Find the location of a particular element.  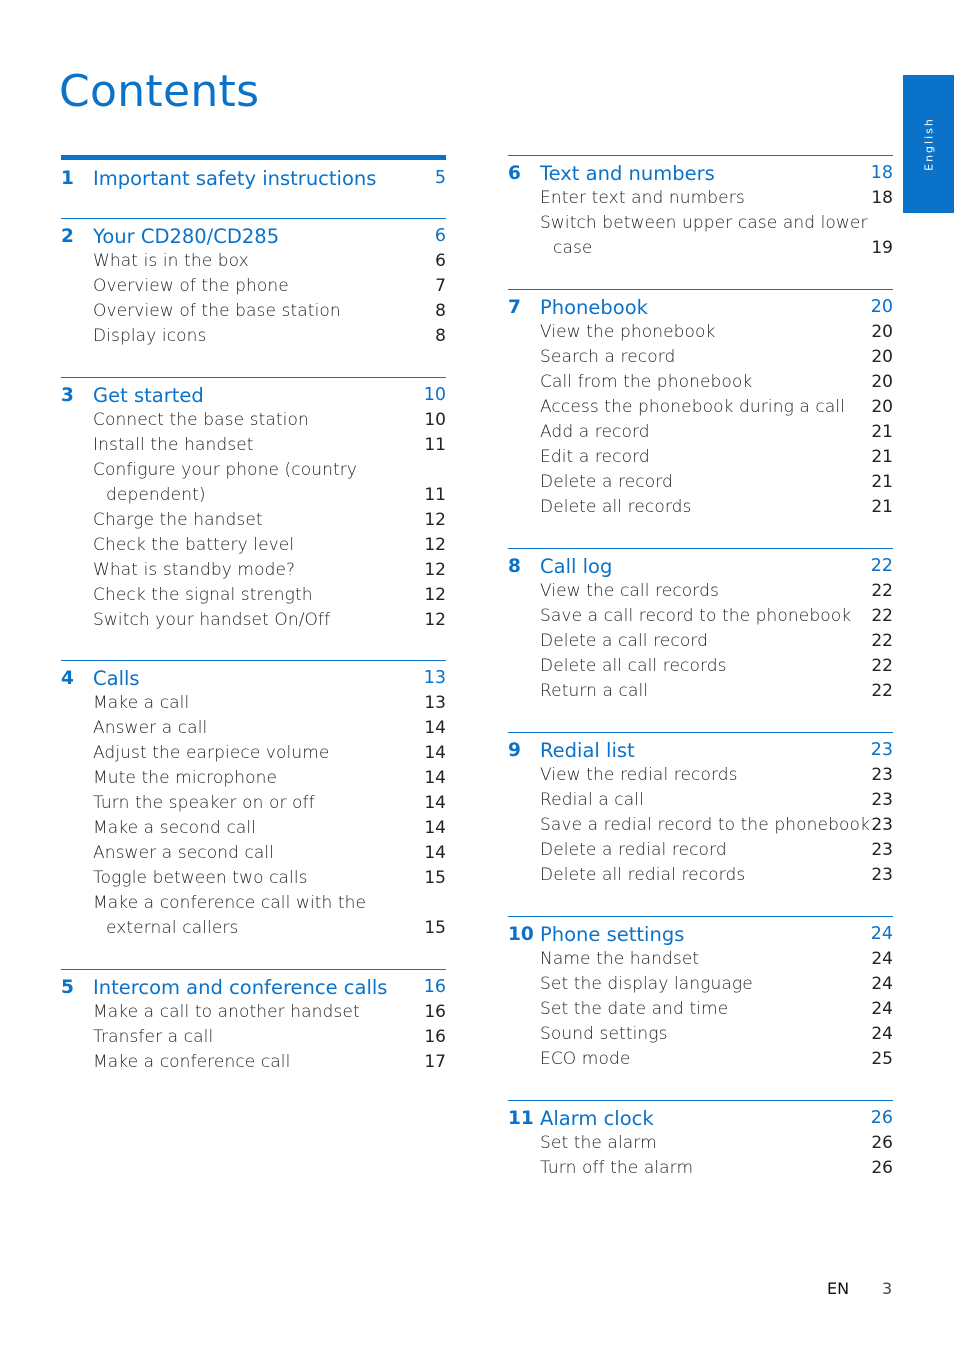

toc-item-title-link: Install the handset is located at coordinates (173, 445).